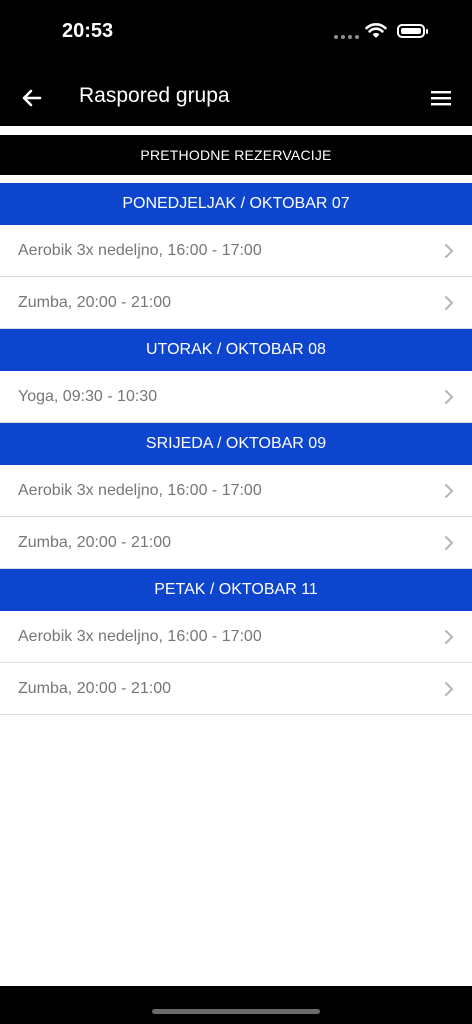 Image resolution: width=472 pixels, height=1024 pixels. What do you see at coordinates (236, 350) in the screenshot?
I see `day-header: UTORAK / OKTOBAR 08` at bounding box center [236, 350].